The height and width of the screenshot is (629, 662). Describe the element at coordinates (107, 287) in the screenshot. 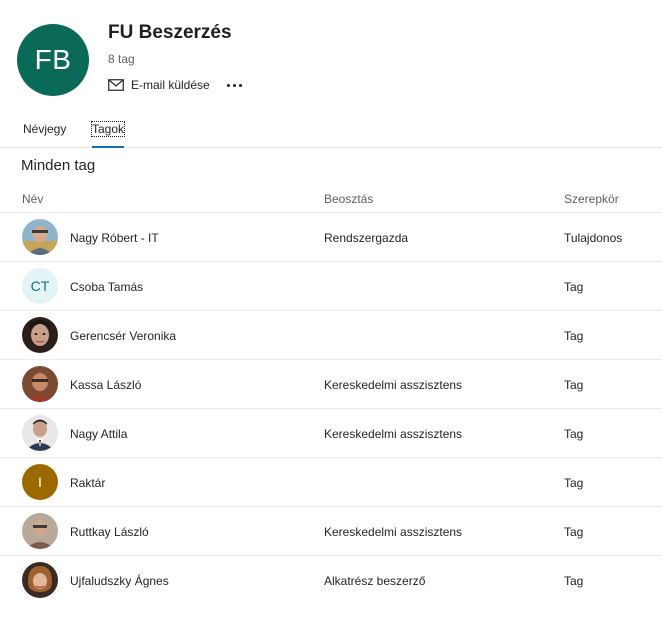

I see `member-name: Csoba Tamás` at that location.